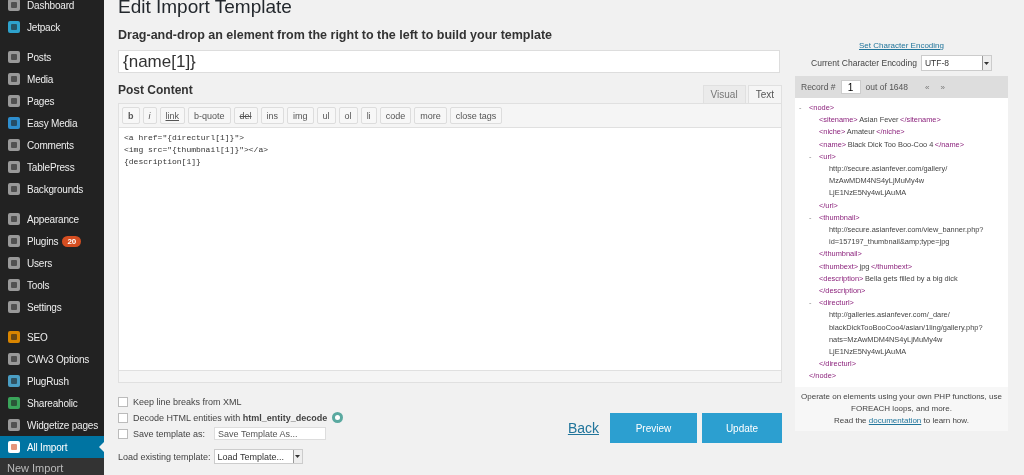 The image size is (1024, 475). What do you see at coordinates (927, 87) in the screenshot?
I see `previous-record-button: «` at bounding box center [927, 87].